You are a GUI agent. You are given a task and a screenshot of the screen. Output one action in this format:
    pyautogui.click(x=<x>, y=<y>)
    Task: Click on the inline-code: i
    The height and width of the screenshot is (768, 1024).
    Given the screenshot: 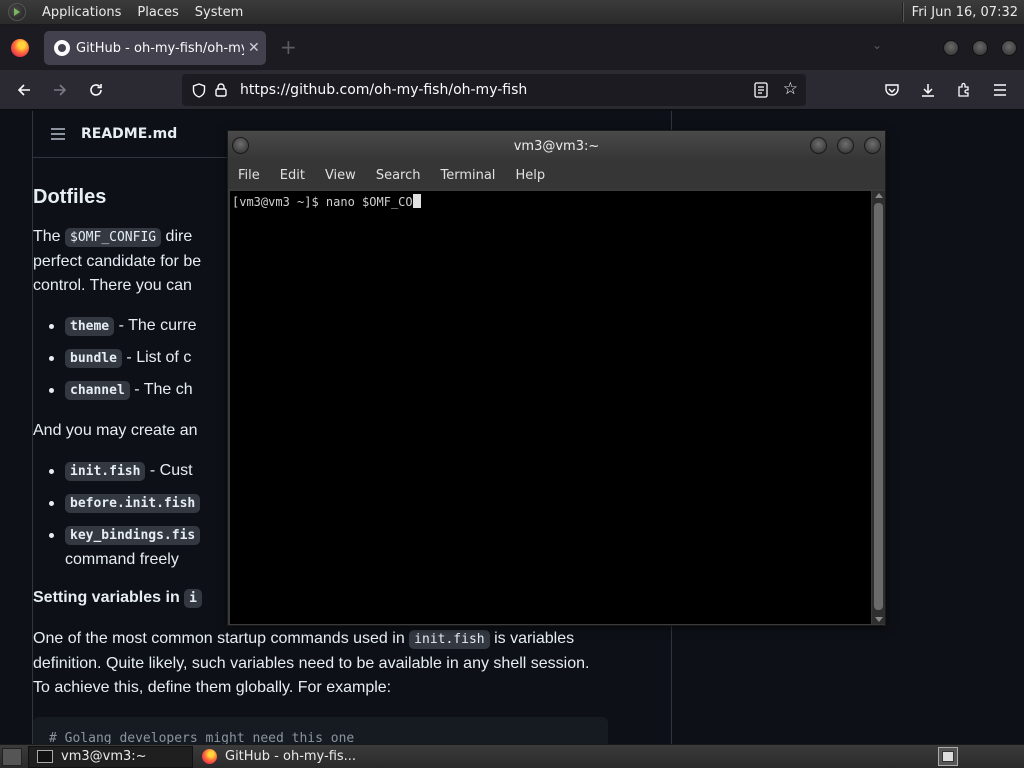 What is the action you would take?
    pyautogui.click(x=193, y=598)
    